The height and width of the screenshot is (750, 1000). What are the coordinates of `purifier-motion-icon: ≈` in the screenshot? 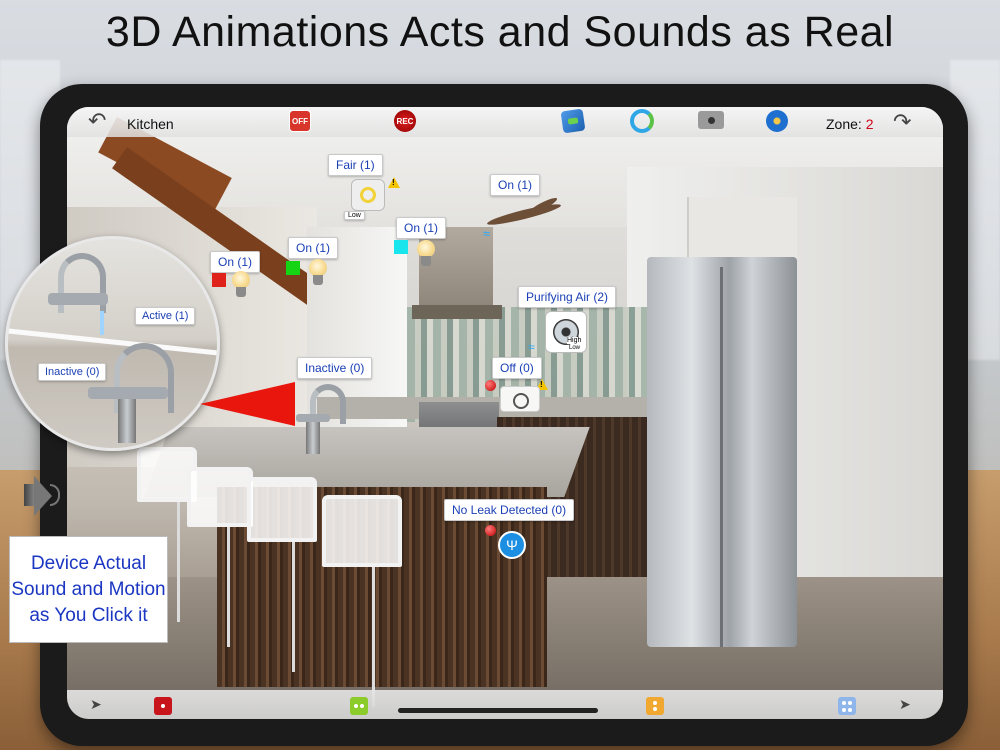 It's located at (531, 347).